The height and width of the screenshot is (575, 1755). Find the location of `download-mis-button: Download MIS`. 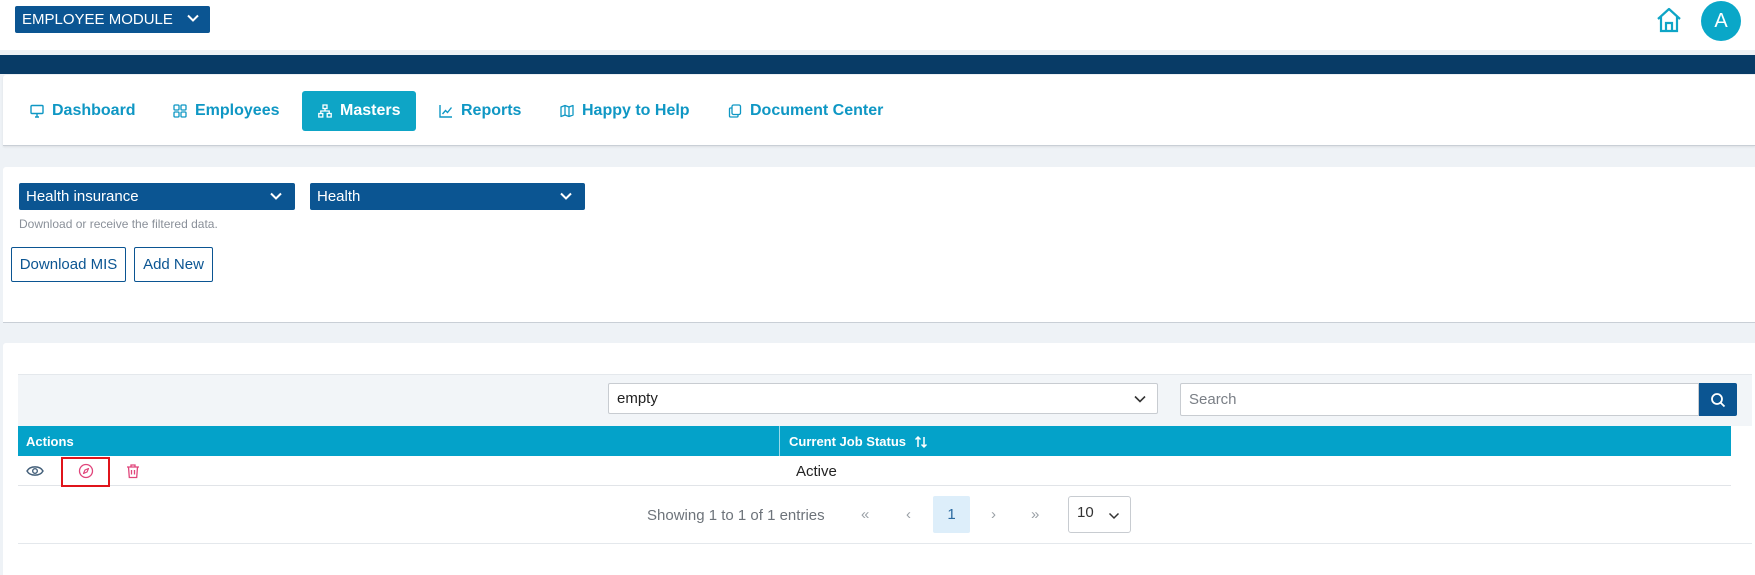

download-mis-button: Download MIS is located at coordinates (68, 264).